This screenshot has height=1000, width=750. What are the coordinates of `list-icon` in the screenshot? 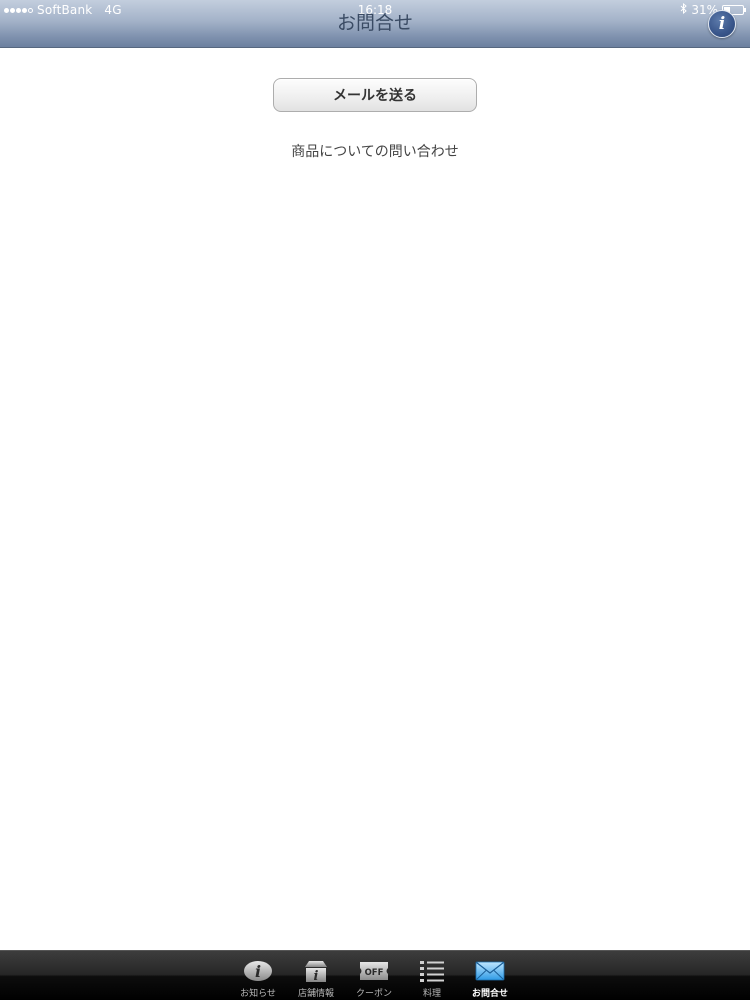 It's located at (432, 971).